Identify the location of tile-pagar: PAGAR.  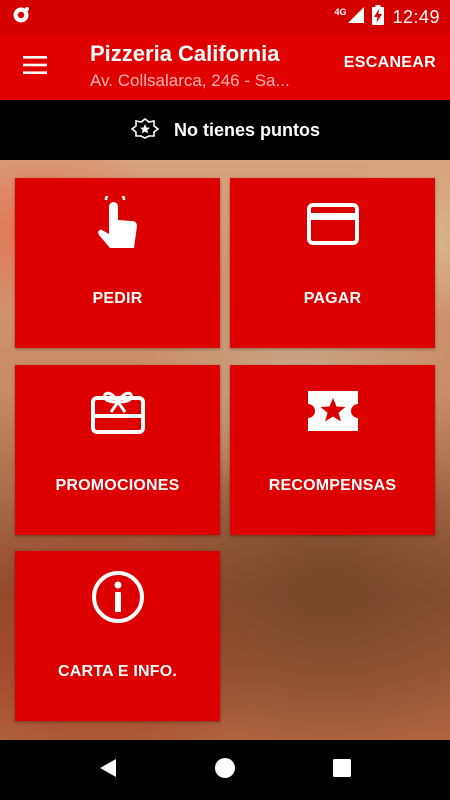
(332, 263).